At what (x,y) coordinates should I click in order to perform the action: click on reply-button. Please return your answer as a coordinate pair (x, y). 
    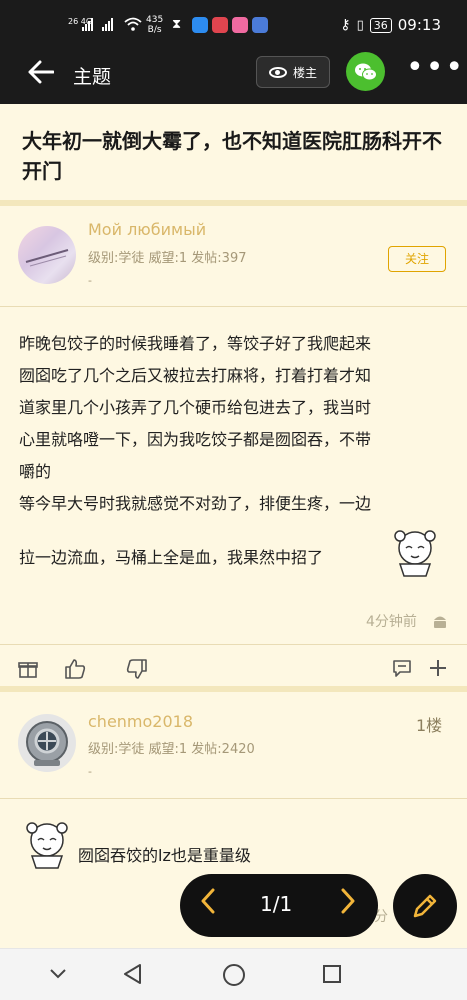
    Looking at the image, I should click on (425, 906).